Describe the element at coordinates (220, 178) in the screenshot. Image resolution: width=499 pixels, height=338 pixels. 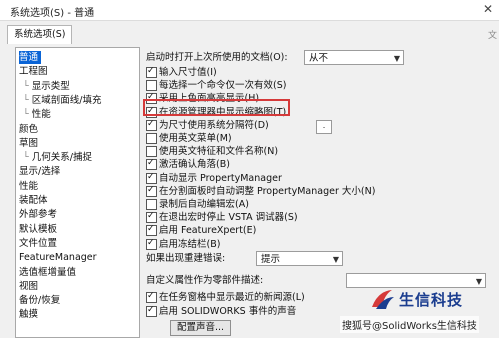
I see `option-label: 自动显示 PropertyManager` at that location.